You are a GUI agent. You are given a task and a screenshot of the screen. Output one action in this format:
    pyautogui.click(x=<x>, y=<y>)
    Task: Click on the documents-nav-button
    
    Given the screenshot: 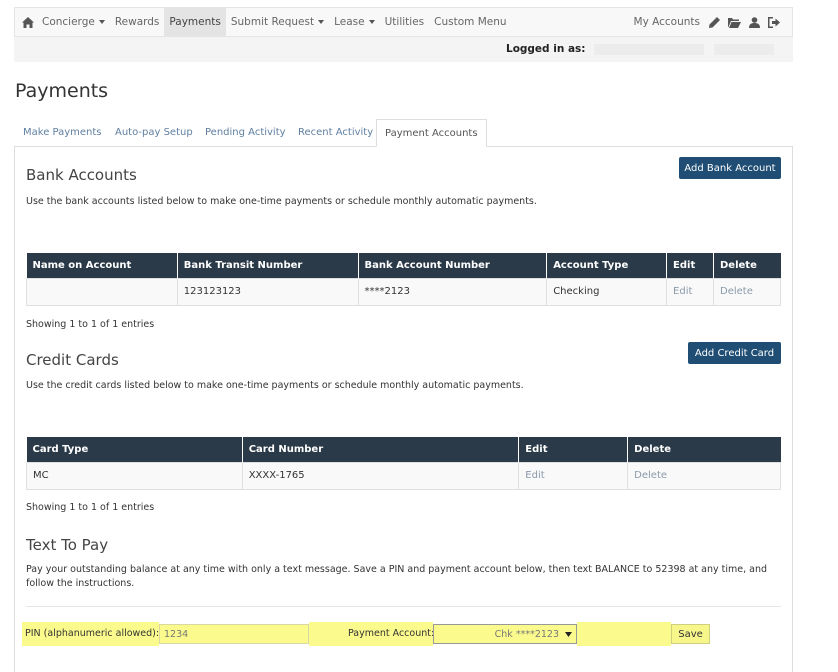 What is the action you would take?
    pyautogui.click(x=734, y=22)
    